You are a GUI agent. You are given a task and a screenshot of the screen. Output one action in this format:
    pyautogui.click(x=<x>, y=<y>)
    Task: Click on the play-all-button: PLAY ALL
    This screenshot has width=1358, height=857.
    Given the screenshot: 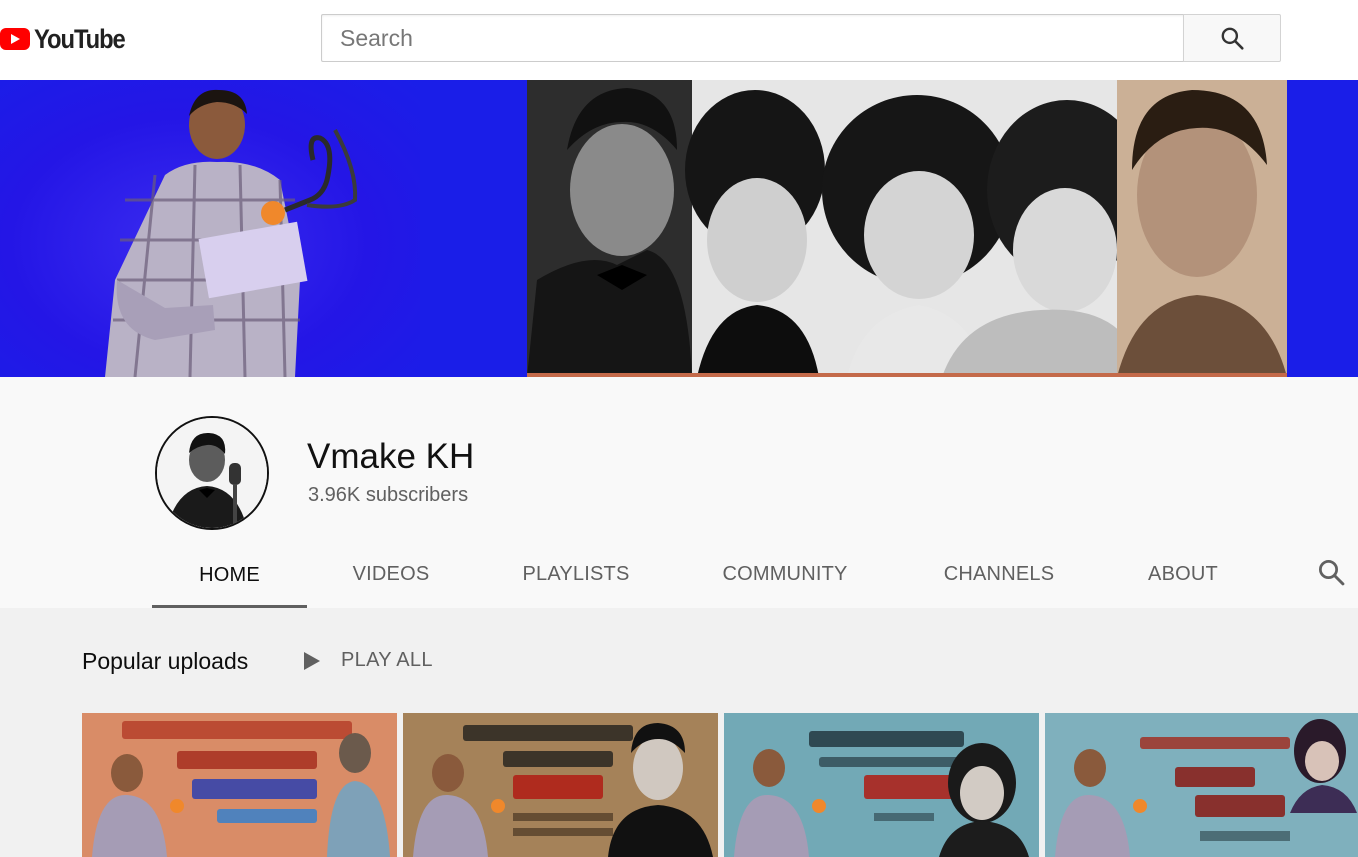 What is the action you would take?
    pyautogui.click(x=368, y=660)
    